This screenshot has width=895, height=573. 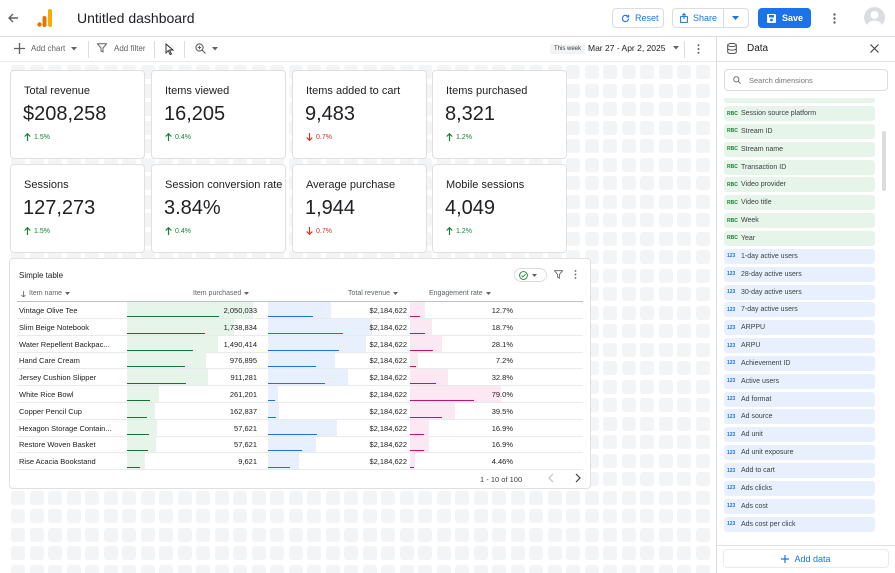 I want to click on add-filter-label: Add filter, so click(x=130, y=48).